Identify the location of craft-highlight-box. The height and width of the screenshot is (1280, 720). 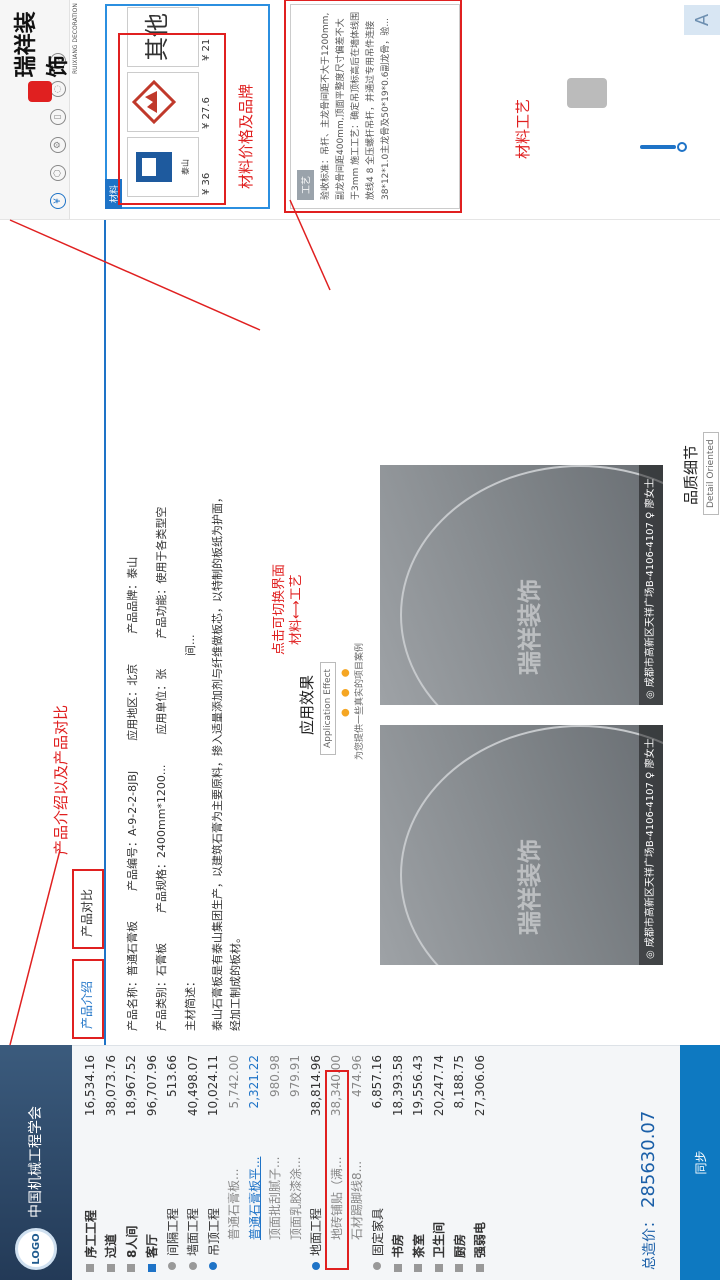
(373, 106).